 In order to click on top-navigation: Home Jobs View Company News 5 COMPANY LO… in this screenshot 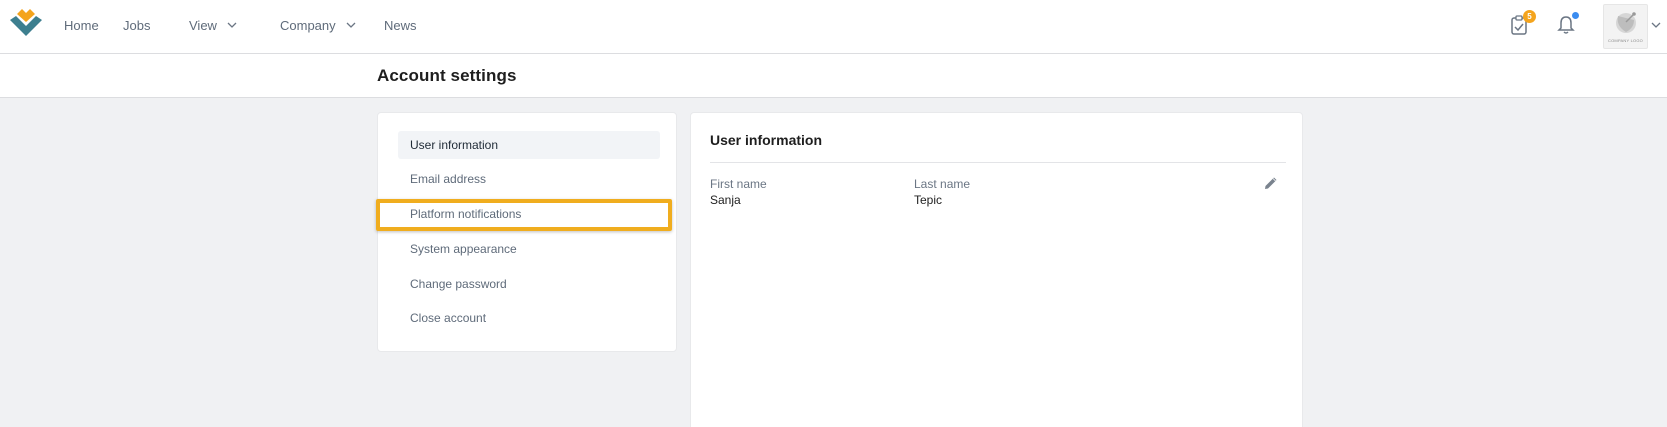, I will do `click(833, 27)`.